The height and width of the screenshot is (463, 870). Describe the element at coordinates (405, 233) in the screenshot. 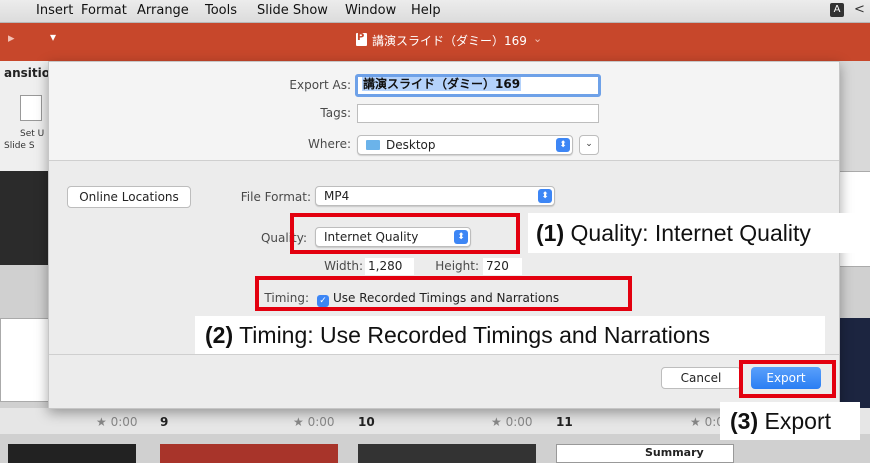

I see `quality-highlight-box` at that location.